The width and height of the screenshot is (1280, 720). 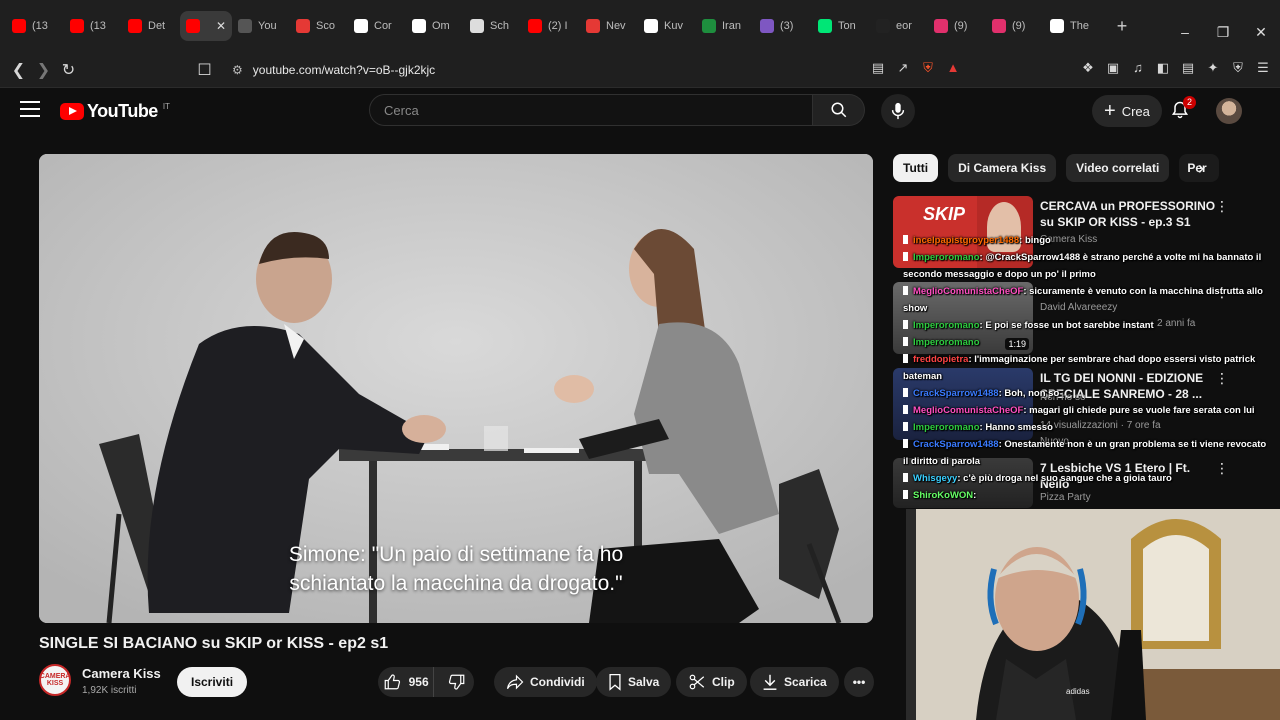 What do you see at coordinates (457, 682) in the screenshot?
I see `dislike-button` at bounding box center [457, 682].